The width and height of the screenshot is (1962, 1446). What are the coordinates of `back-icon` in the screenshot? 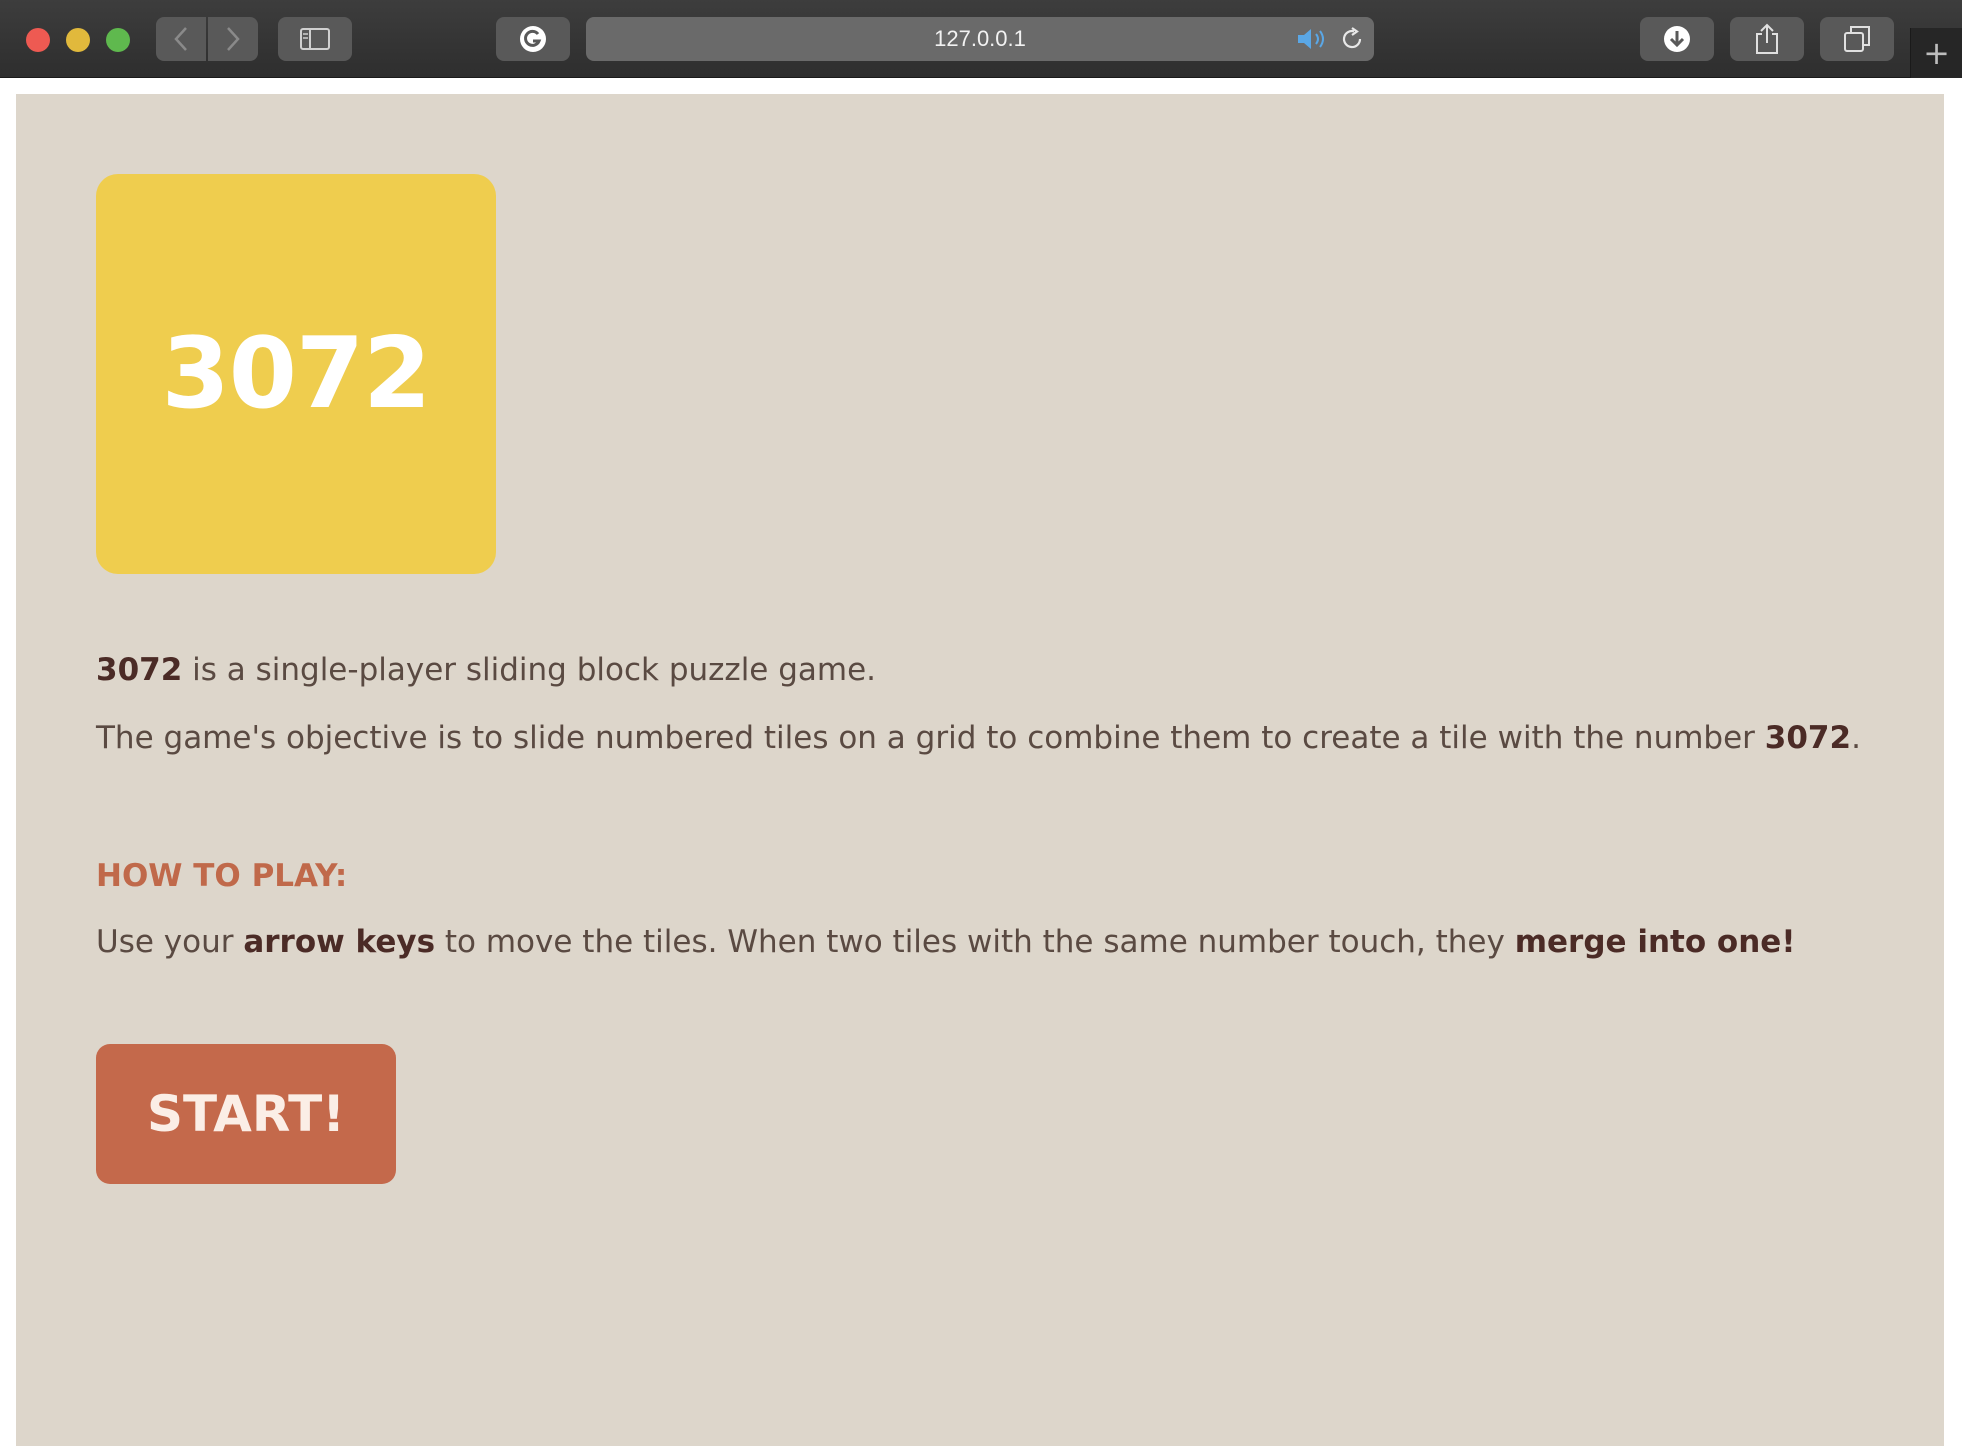 It's located at (180, 39).